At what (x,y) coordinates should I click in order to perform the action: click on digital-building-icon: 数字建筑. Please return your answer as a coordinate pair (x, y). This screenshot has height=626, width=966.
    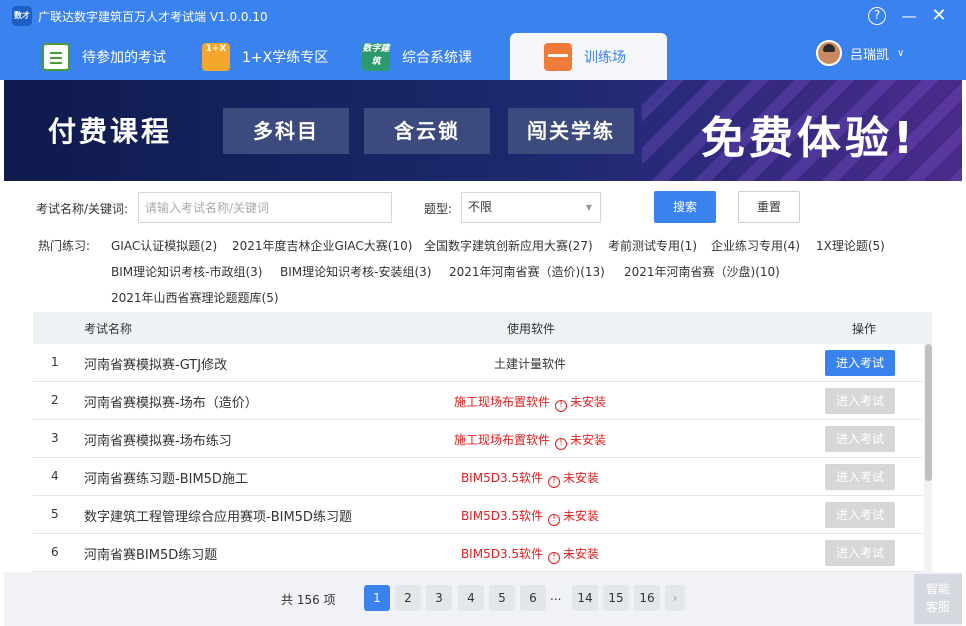
    Looking at the image, I should click on (376, 56).